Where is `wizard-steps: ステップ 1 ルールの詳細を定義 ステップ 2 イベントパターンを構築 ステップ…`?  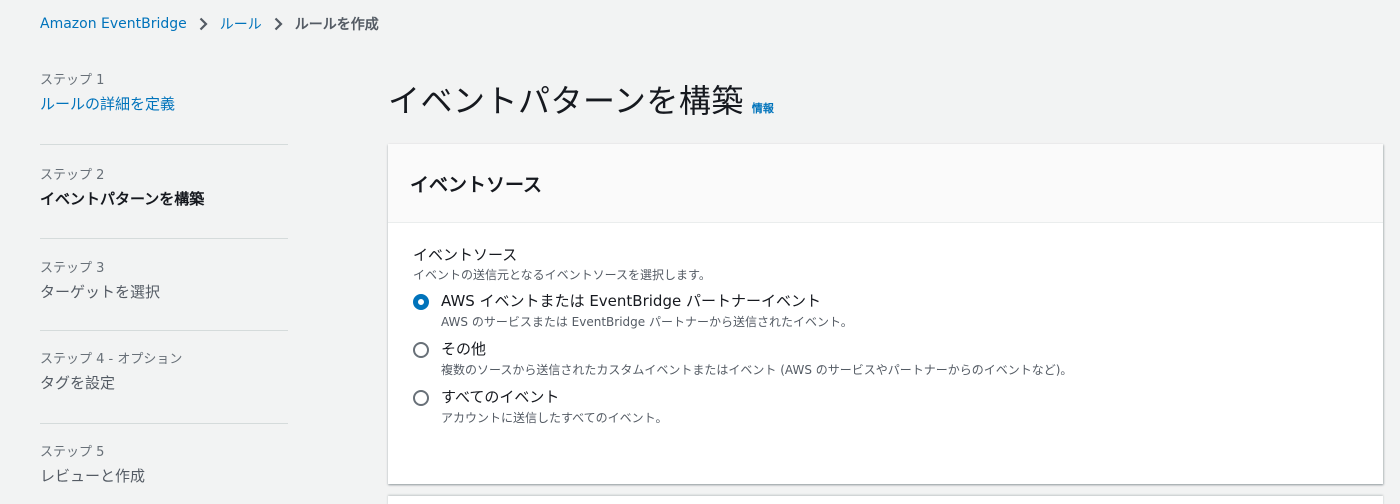
wizard-steps: ステップ 1 ルールの詳細を定義 ステップ 2 イベントパターンを構築 ステップ… is located at coordinates (164, 279).